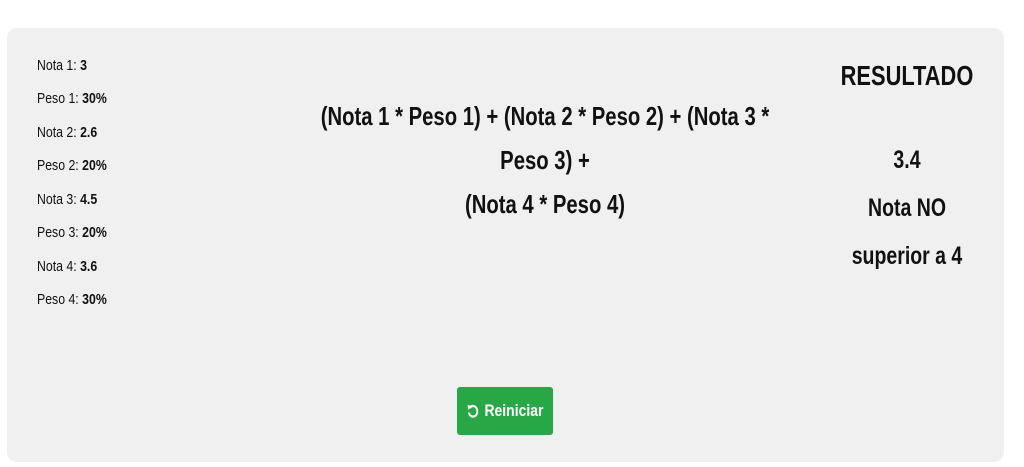 The height and width of the screenshot is (467, 1024). I want to click on grade-item-1: Nota 1: 3 Peso 1: 30%, so click(127, 82).